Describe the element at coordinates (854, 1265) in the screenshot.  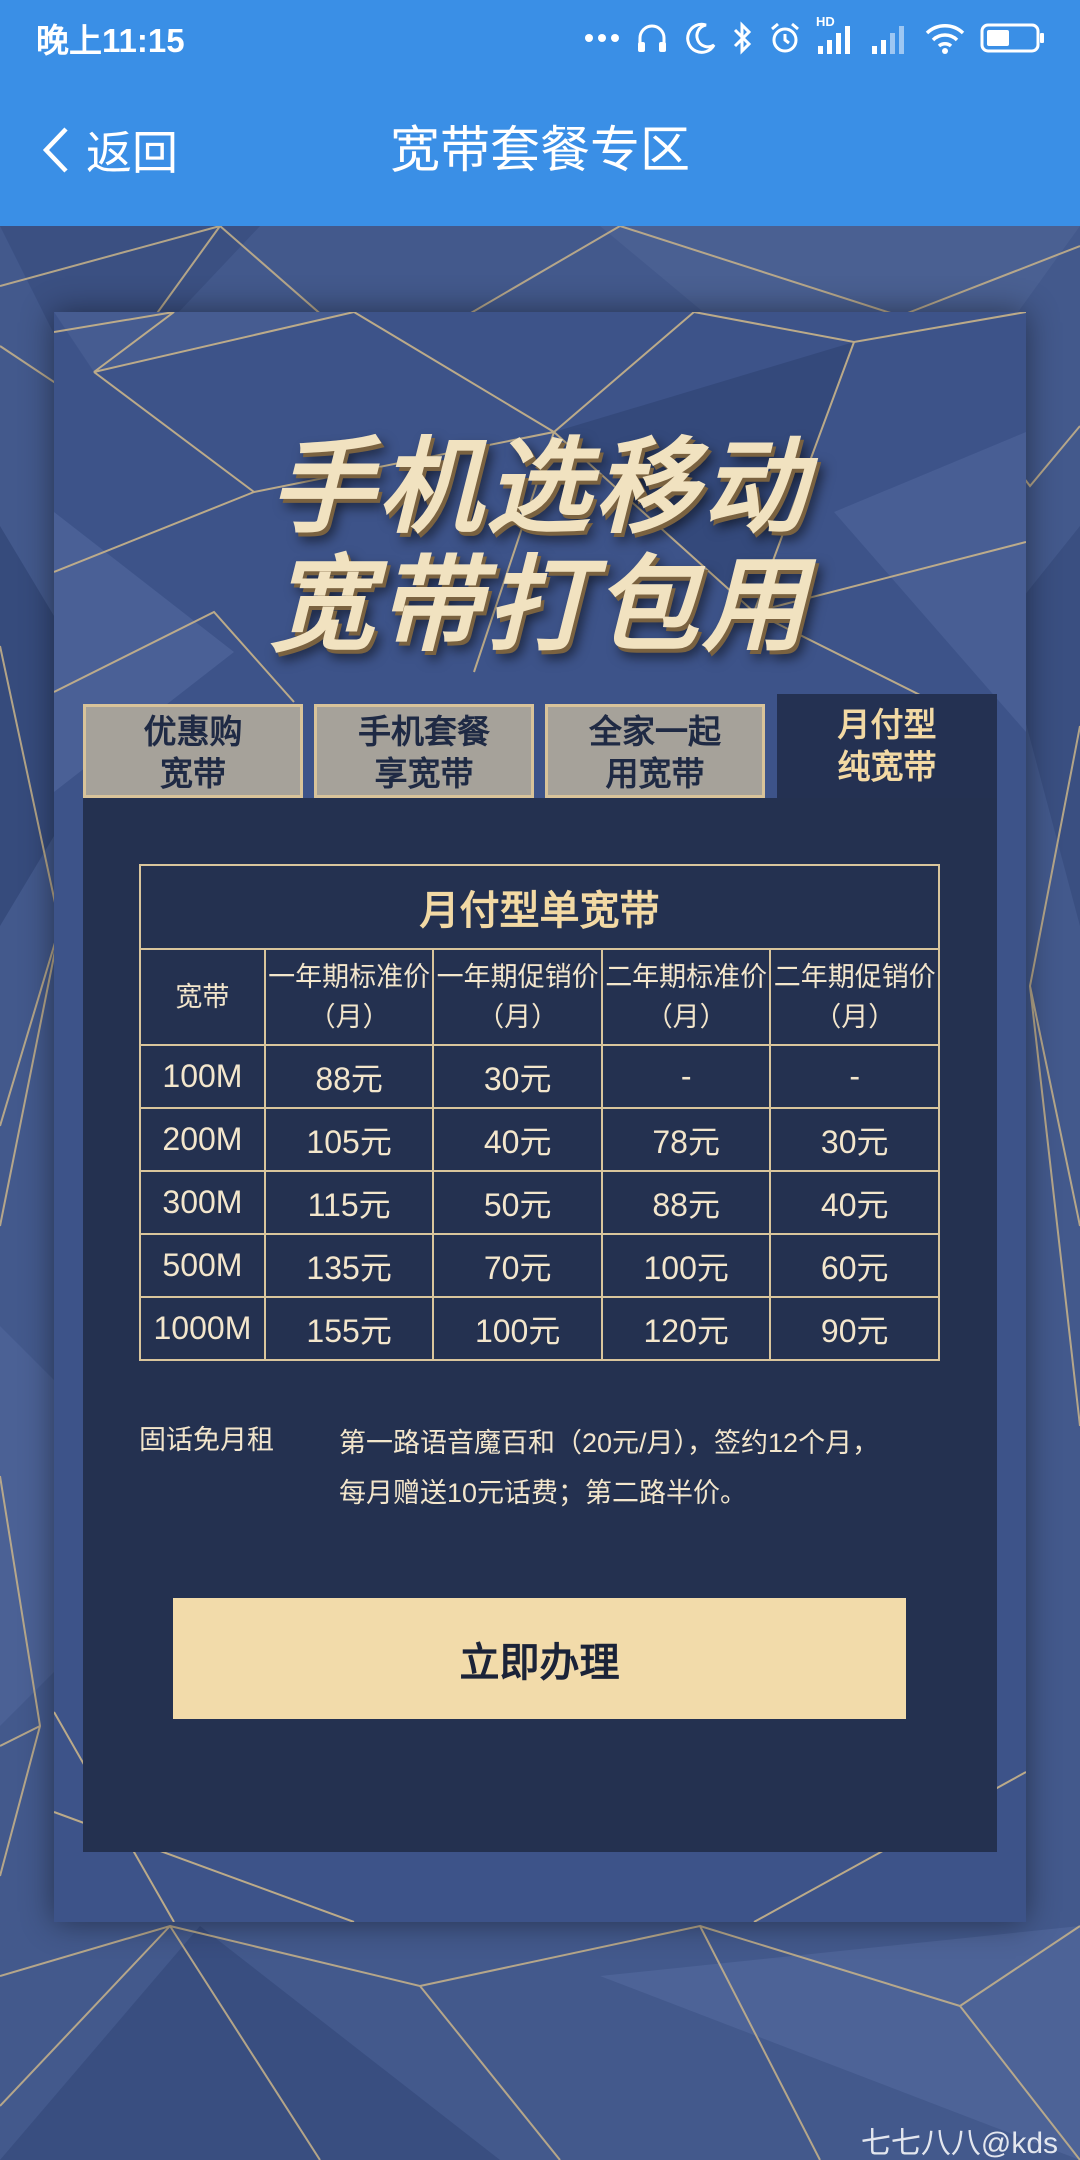
I see `table-cell: 60元` at that location.